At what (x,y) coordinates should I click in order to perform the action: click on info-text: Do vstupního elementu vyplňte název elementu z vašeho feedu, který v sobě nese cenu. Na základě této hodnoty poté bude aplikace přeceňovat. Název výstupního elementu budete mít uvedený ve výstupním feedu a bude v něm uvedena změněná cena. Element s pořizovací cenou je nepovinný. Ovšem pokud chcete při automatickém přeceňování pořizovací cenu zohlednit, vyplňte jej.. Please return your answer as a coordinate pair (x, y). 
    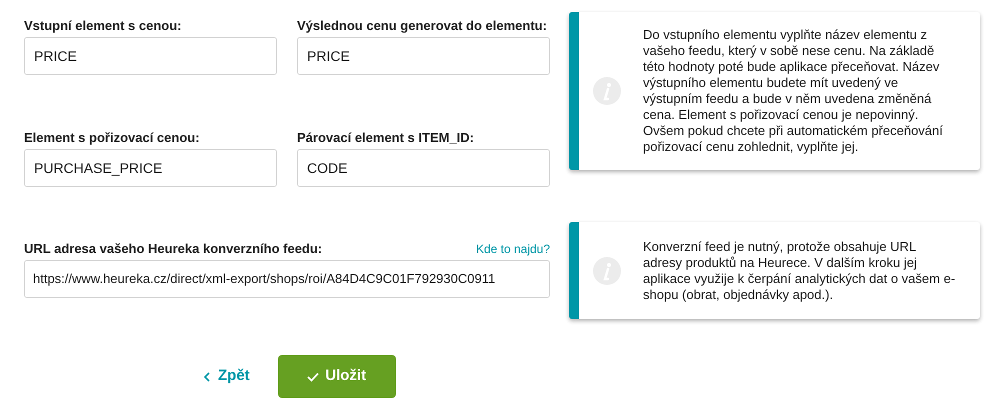
    Looking at the image, I should click on (793, 91).